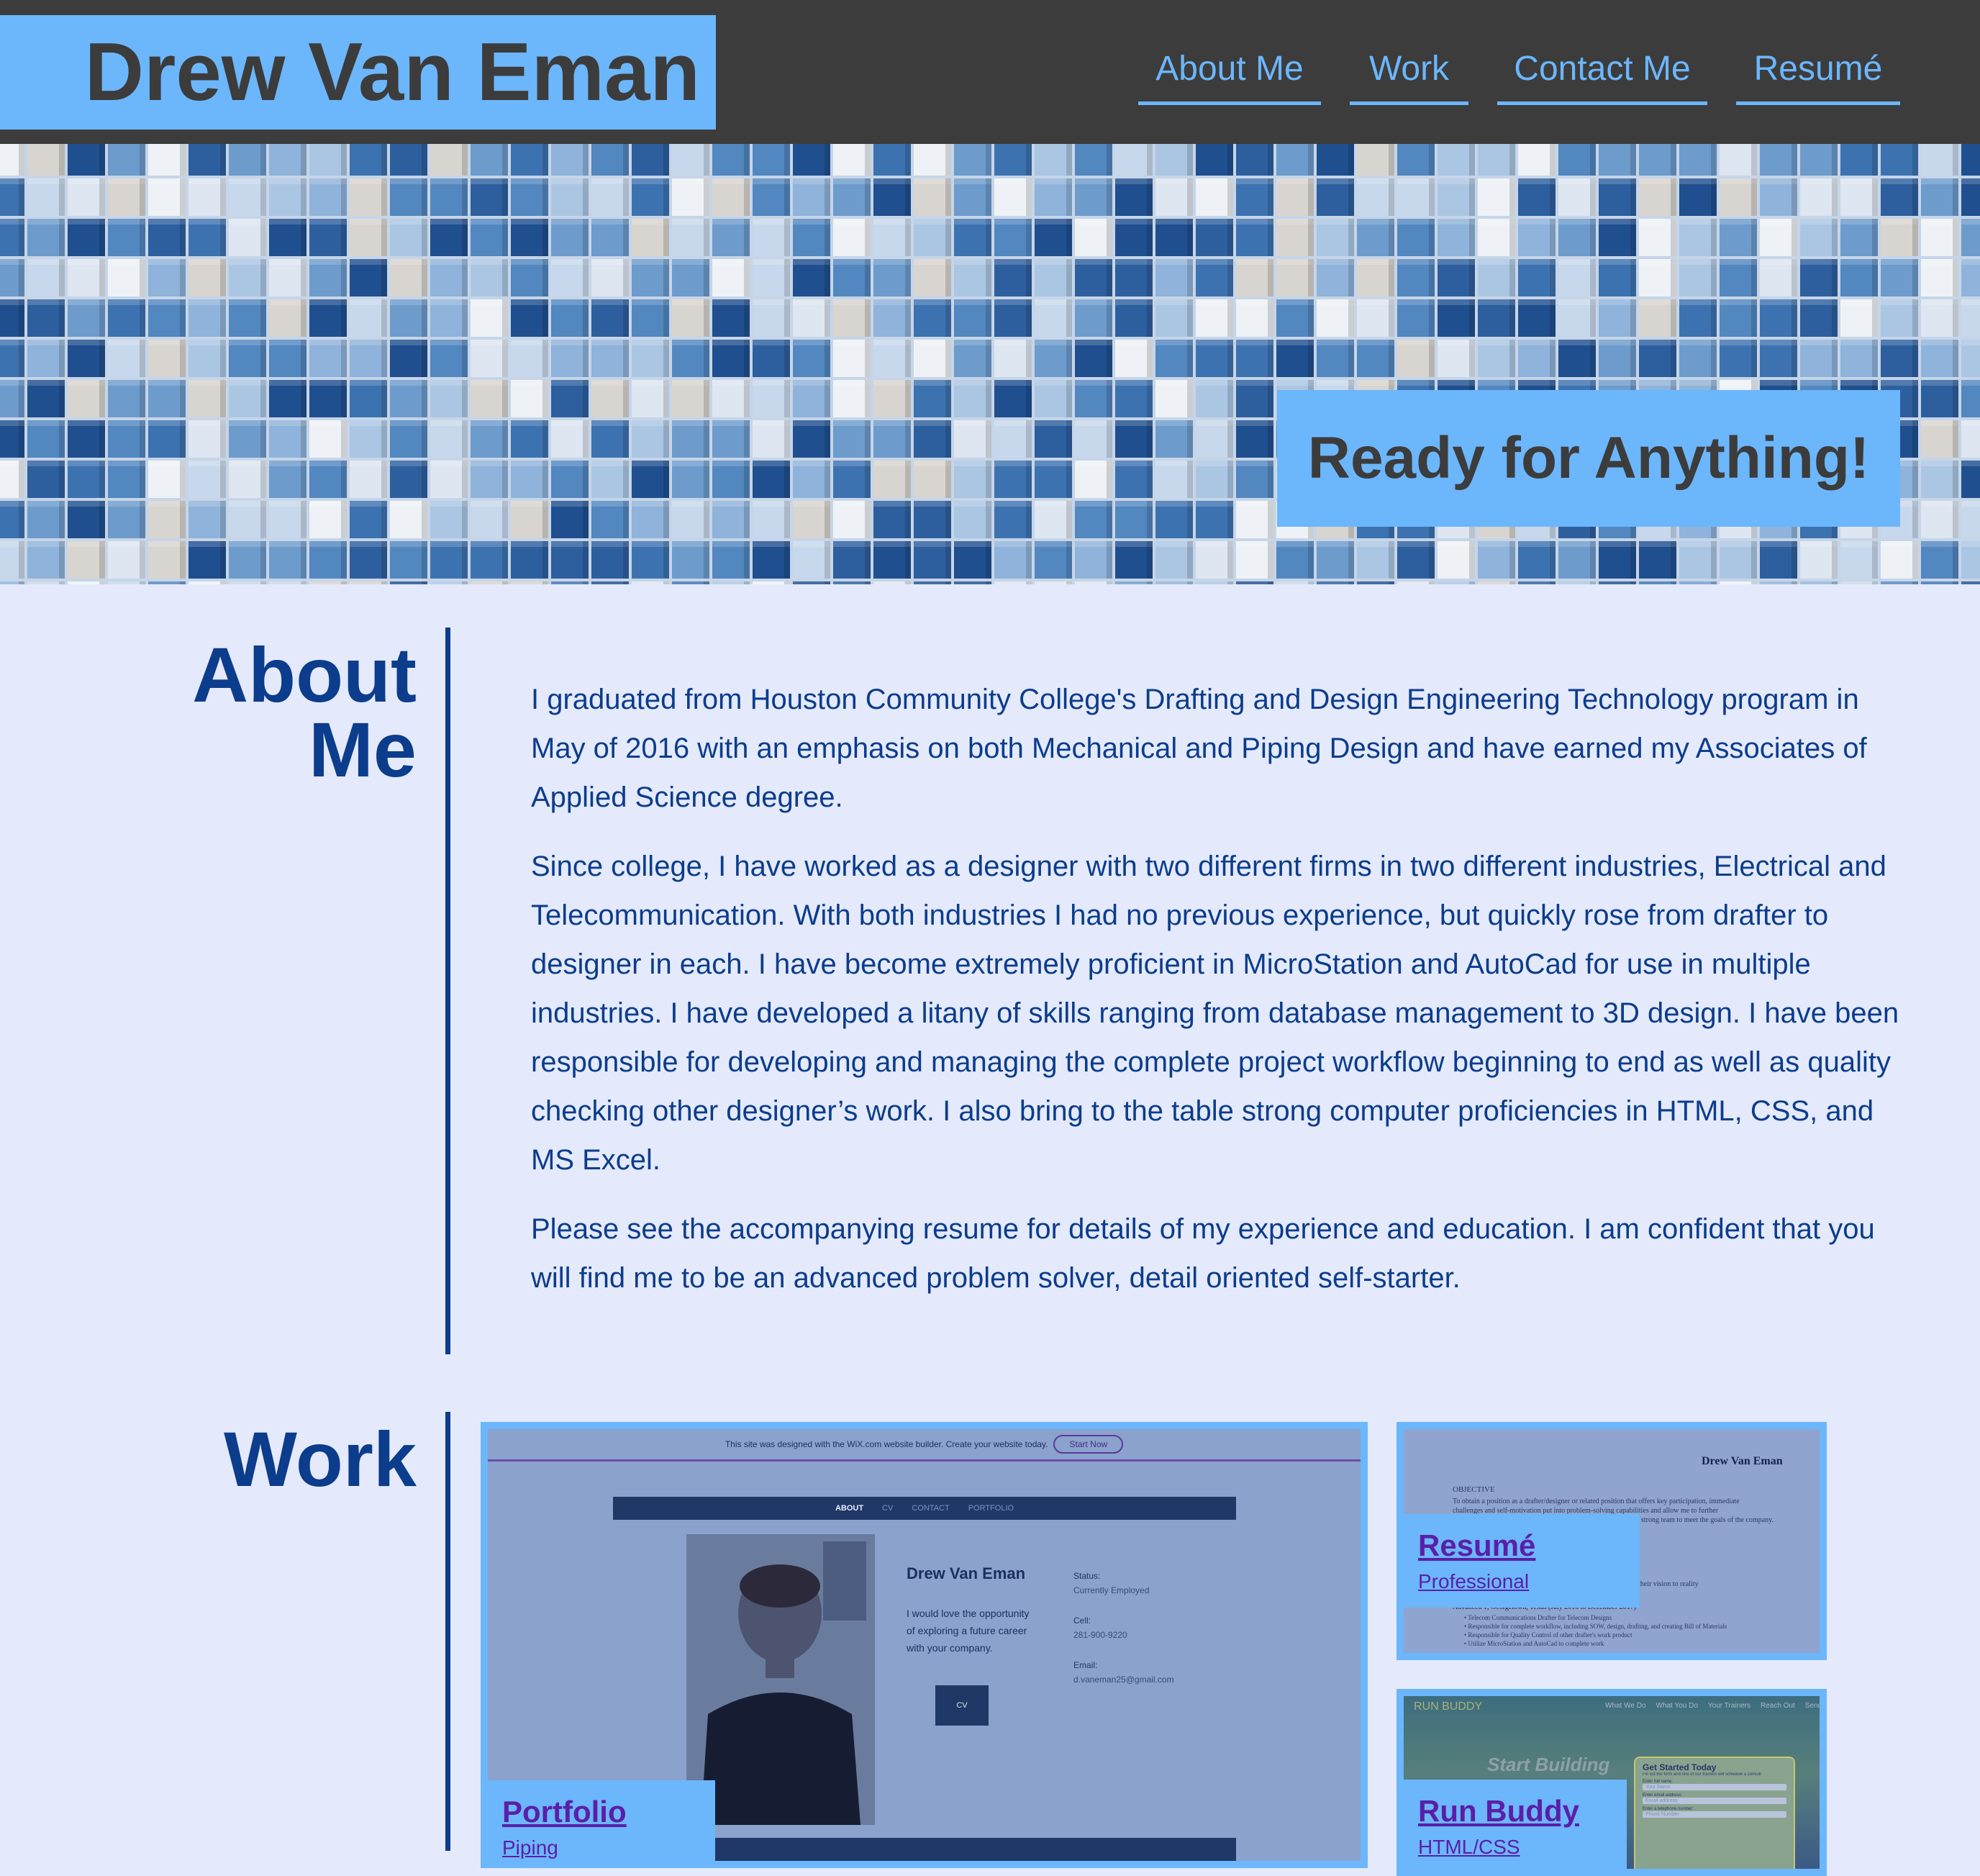 The image size is (1980, 1876). Describe the element at coordinates (968, 1613) in the screenshot. I see `intro-line: I would love the opportunity` at that location.